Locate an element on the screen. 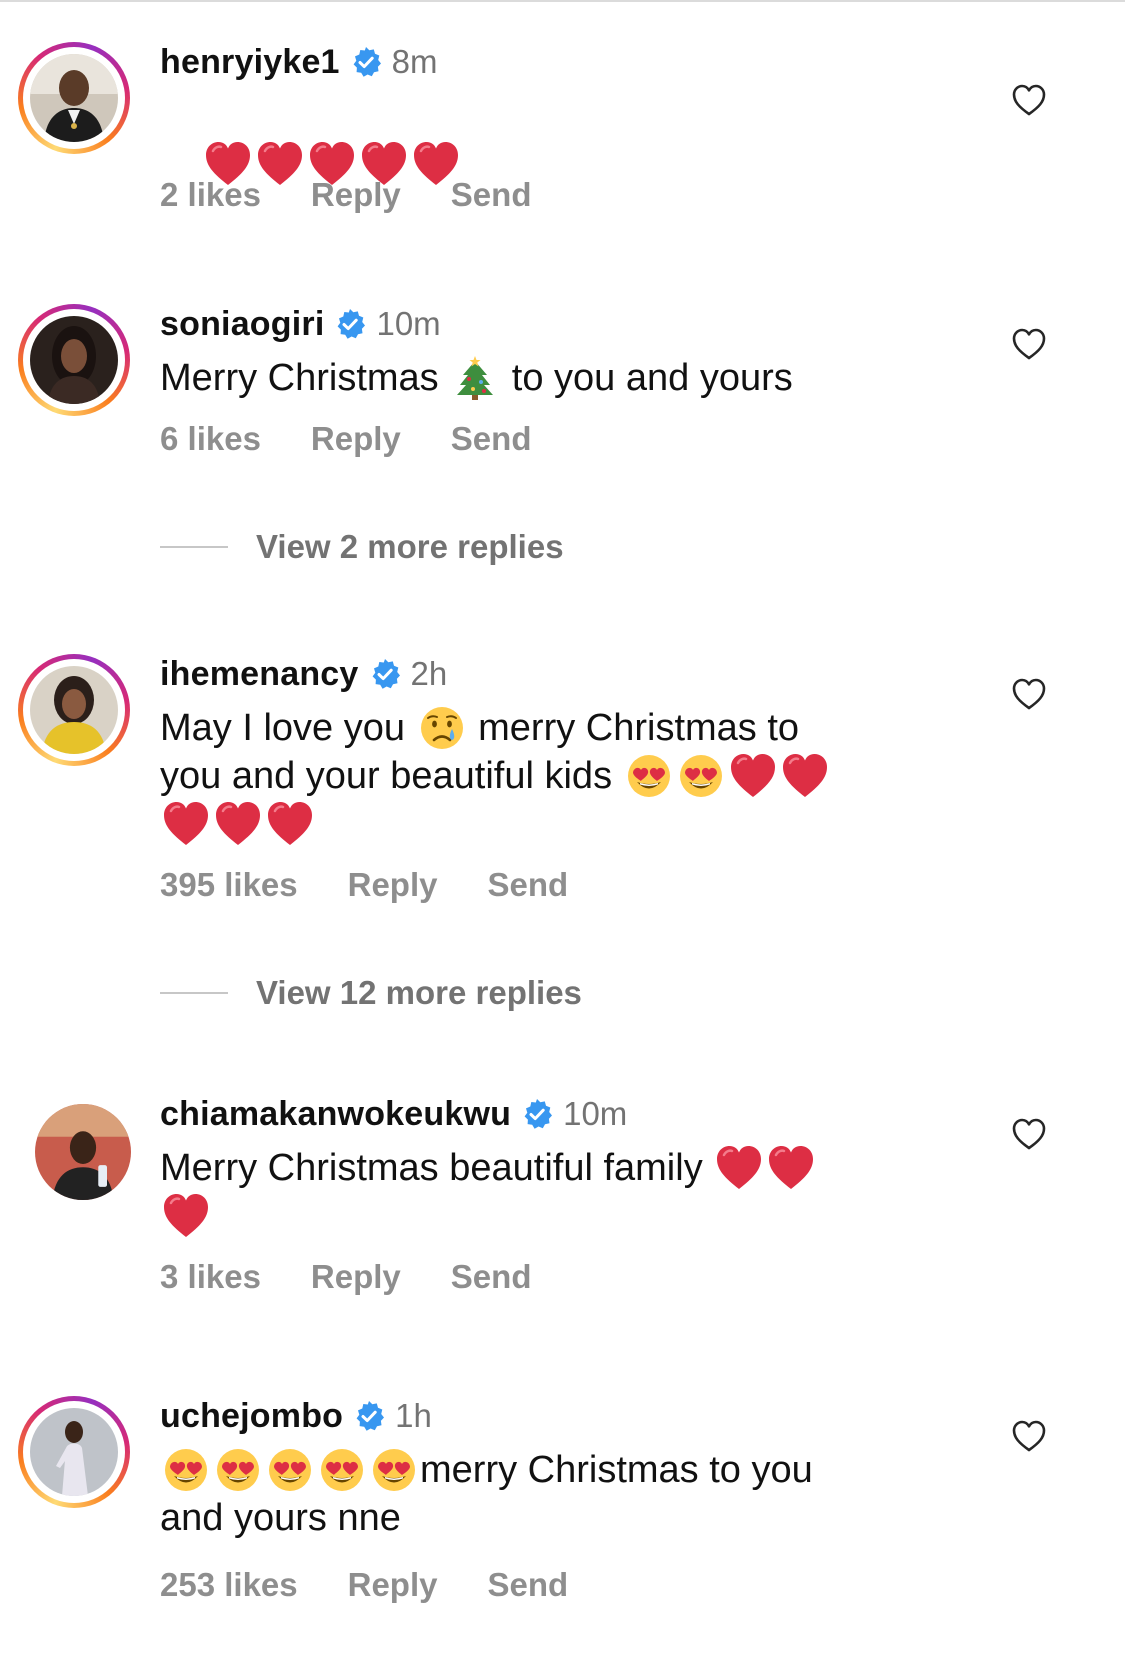 This screenshot has height=1662, width=1125. comment-header: ihemenancy 2h is located at coordinates (303, 674).